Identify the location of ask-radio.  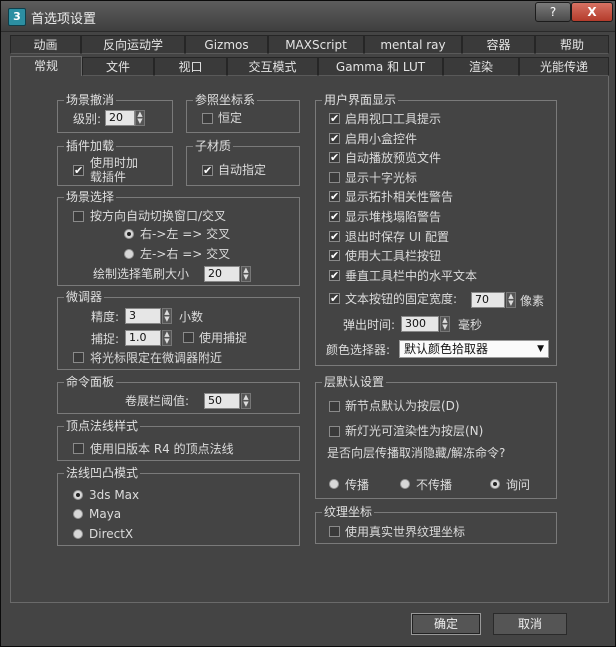
(495, 484).